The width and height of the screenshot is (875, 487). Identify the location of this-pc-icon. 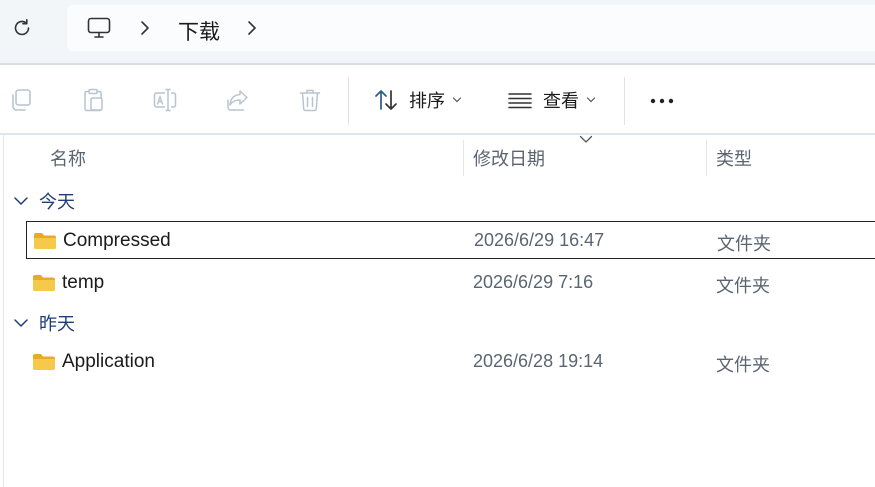
(99, 28).